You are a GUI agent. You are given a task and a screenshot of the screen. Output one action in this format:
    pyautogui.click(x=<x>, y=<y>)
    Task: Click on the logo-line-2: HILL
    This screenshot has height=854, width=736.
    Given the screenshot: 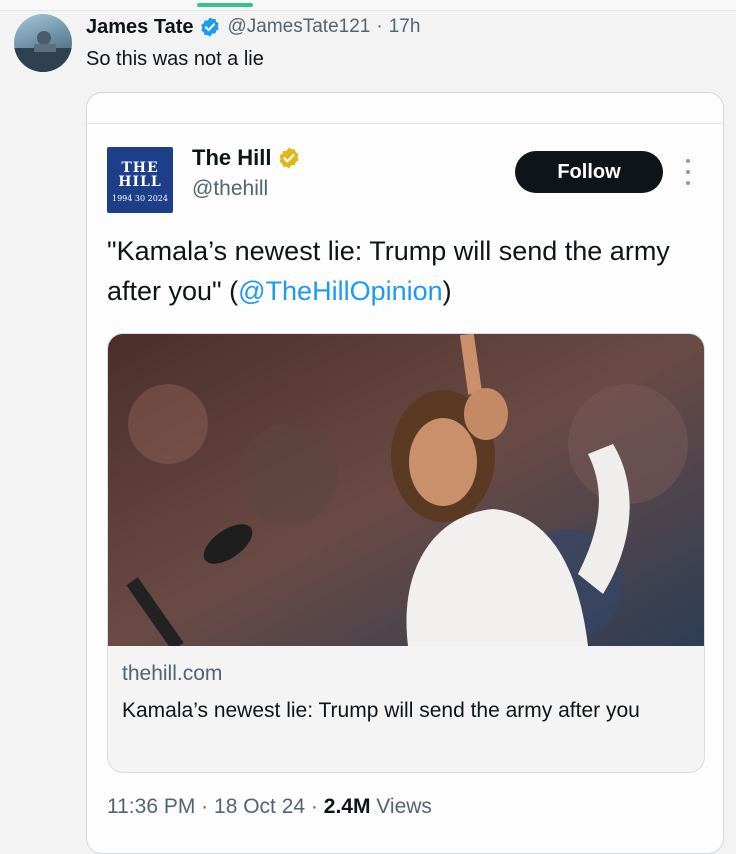 What is the action you would take?
    pyautogui.click(x=140, y=182)
    